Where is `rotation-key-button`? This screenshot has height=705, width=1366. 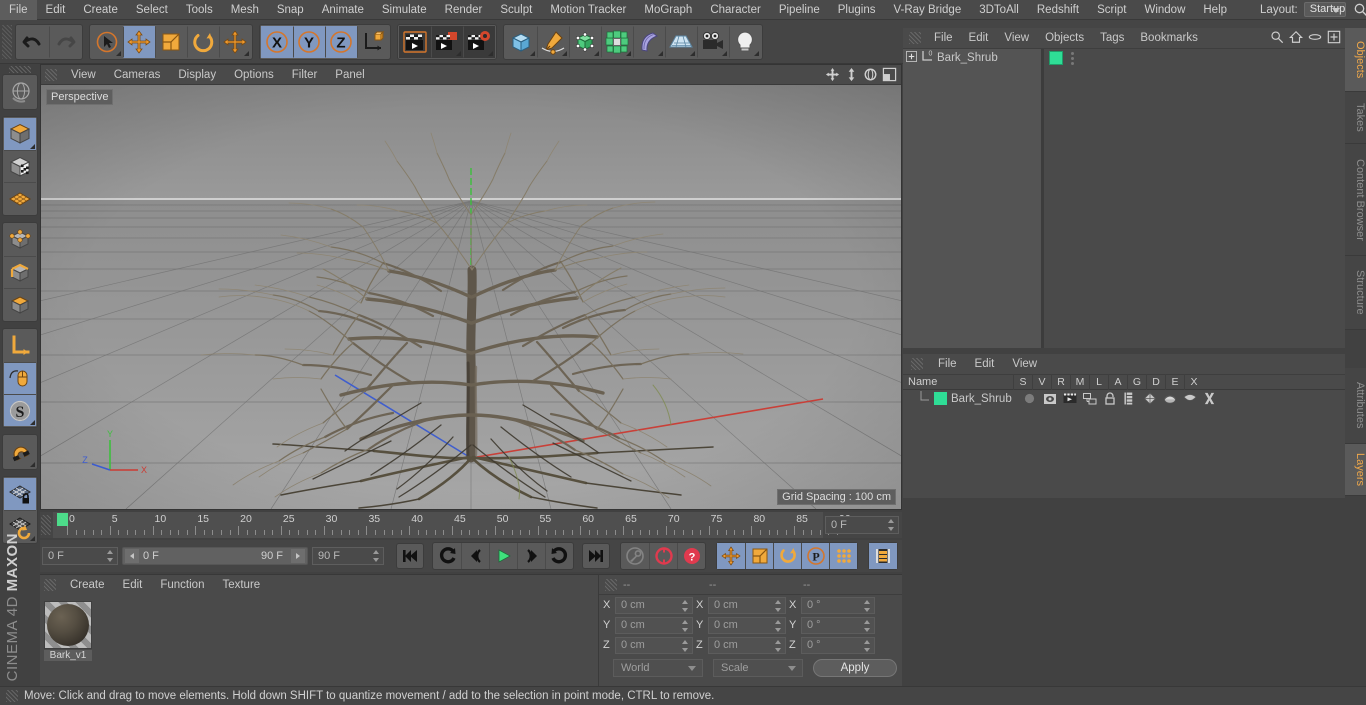 rotation-key-button is located at coordinates (787, 556).